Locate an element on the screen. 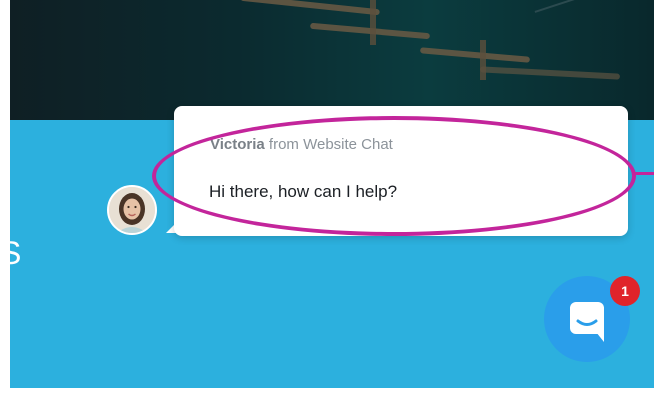  chat-sender: Victoria from Website Chat is located at coordinates (301, 144).